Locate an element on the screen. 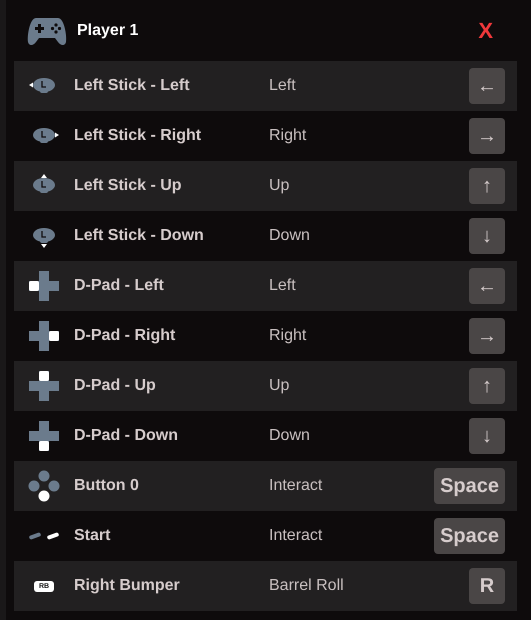 The height and width of the screenshot is (620, 531). input-name: D-Pad - Right is located at coordinates (125, 336).